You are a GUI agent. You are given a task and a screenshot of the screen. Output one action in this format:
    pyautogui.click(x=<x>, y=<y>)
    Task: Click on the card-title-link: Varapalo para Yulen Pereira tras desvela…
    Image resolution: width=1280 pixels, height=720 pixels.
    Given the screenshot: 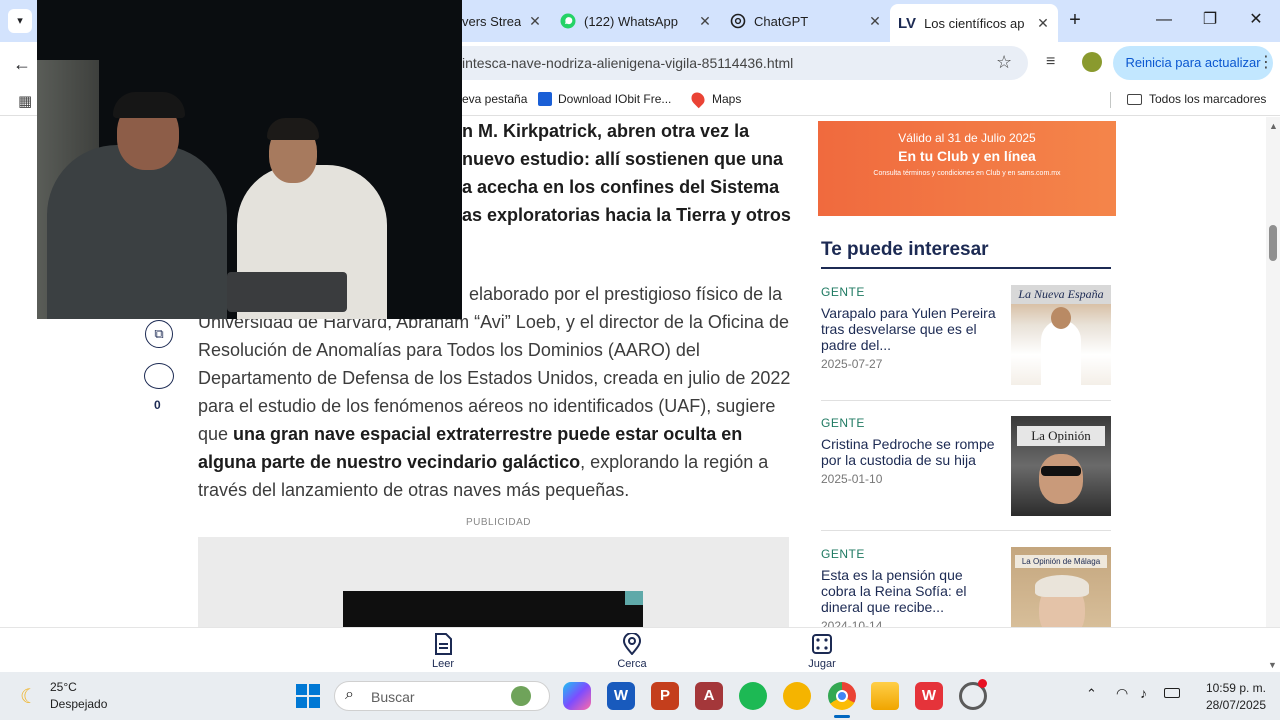 What is the action you would take?
    pyautogui.click(x=911, y=329)
    